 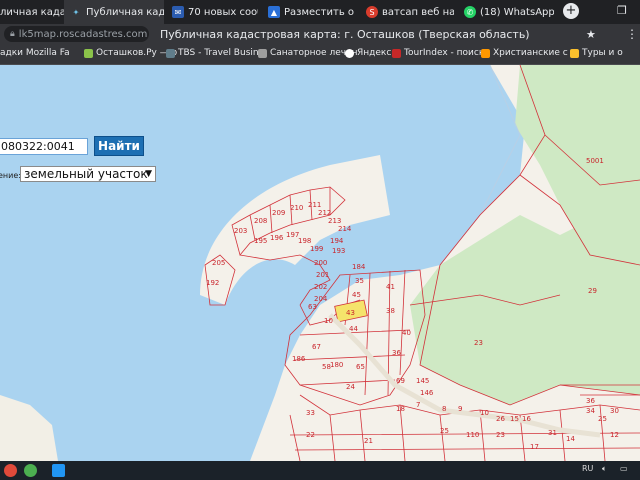 I want to click on find-button: Найти, so click(x=119, y=146).